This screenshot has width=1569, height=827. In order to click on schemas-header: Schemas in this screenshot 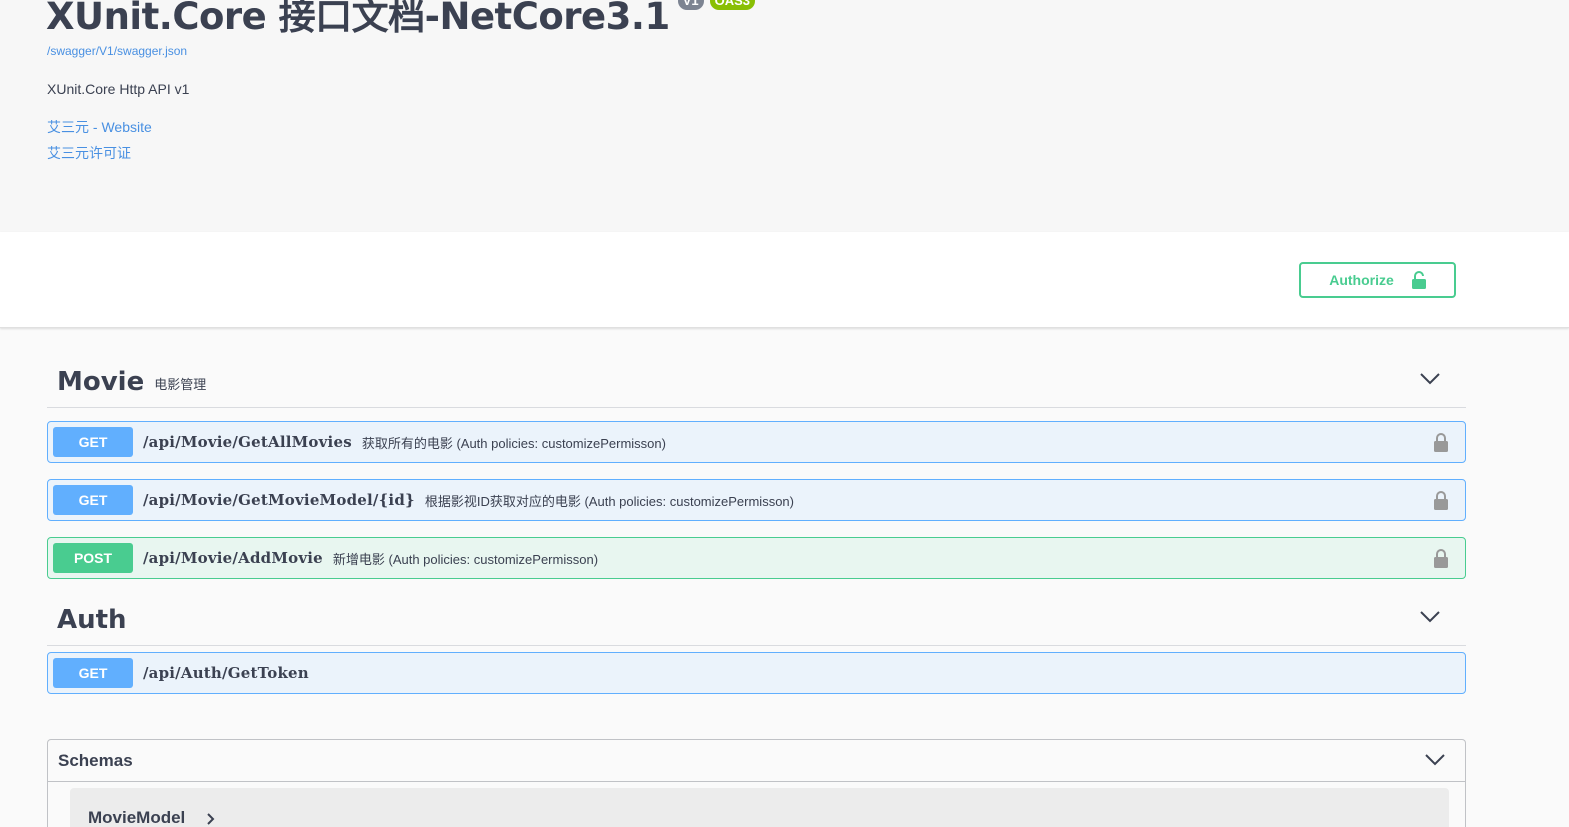, I will do `click(756, 761)`.